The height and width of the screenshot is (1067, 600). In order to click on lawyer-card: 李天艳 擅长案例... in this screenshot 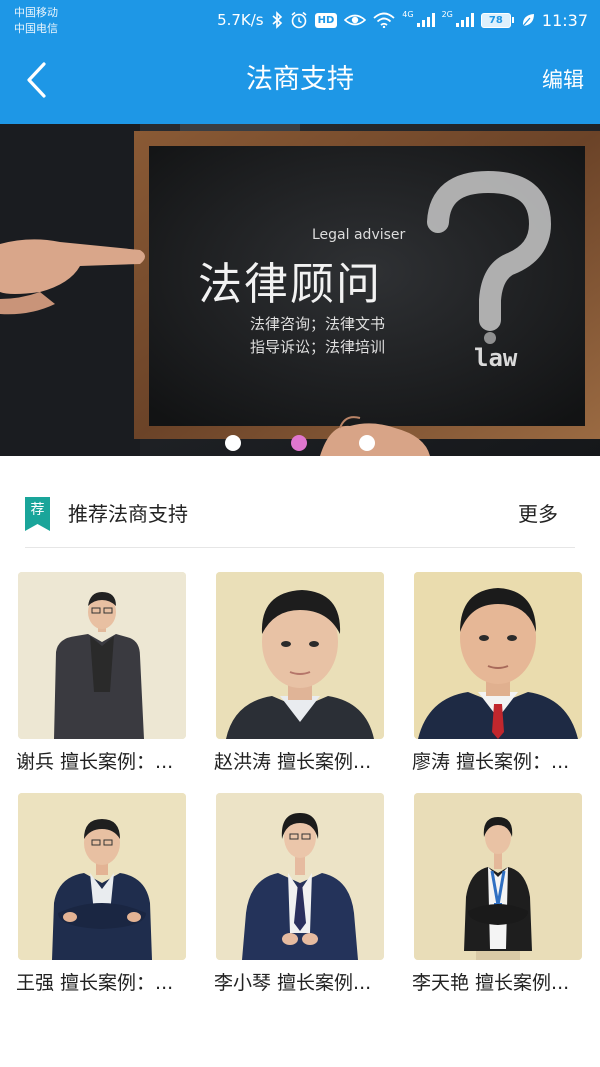, I will do `click(501, 898)`.